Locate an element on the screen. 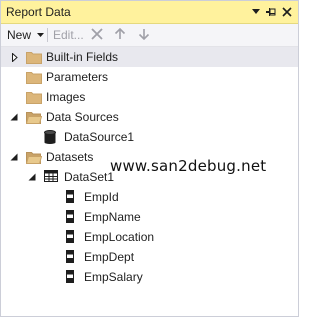  chevron-down-icon is located at coordinates (41, 35).